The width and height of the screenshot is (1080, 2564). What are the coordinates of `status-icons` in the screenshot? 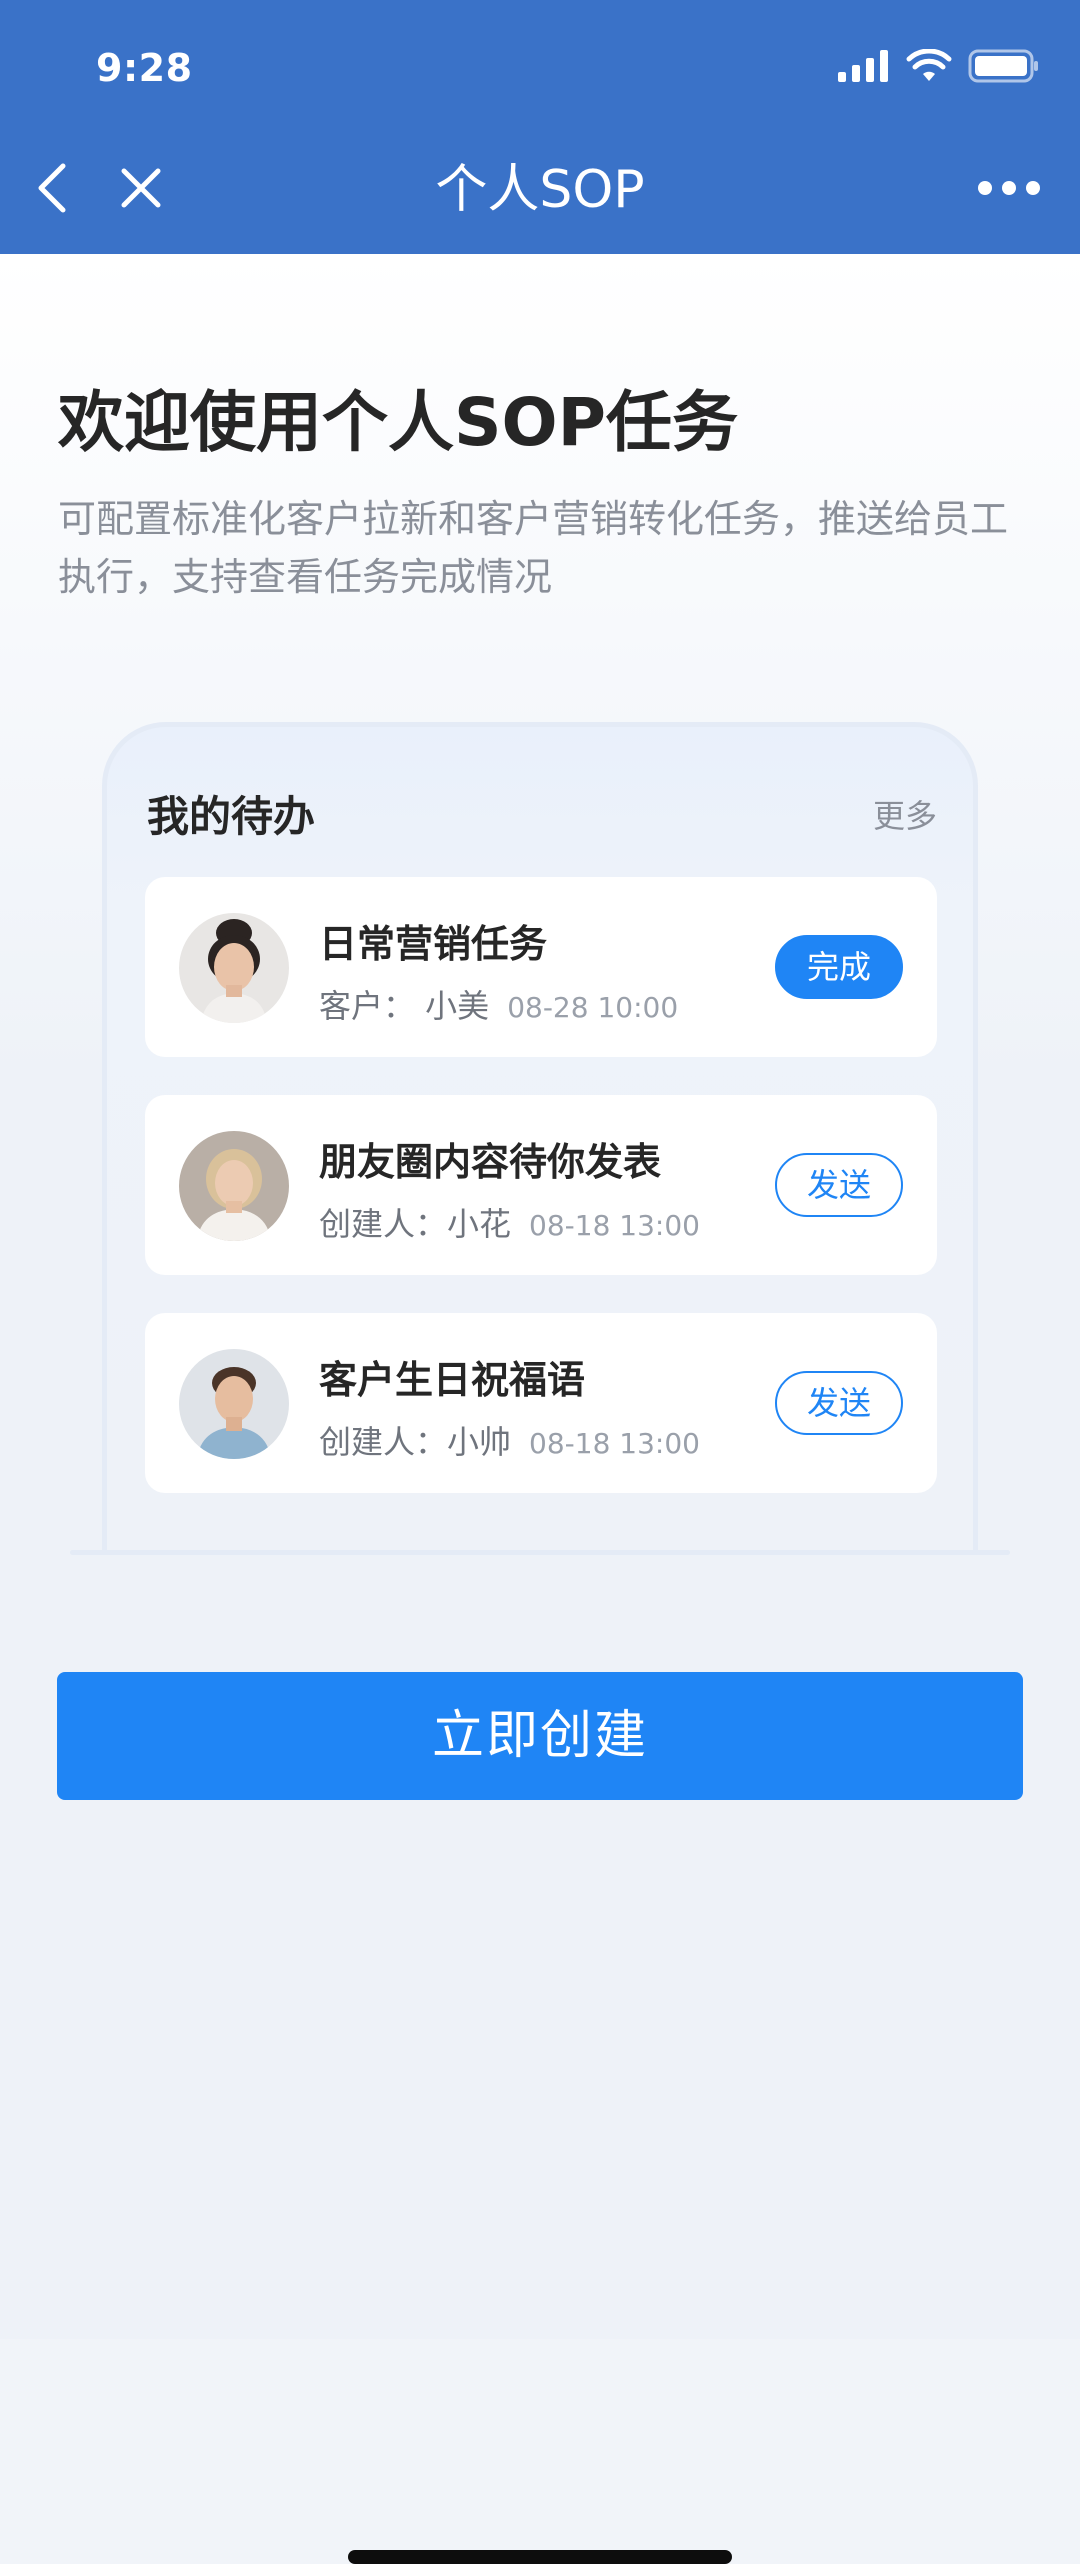 It's located at (939, 67).